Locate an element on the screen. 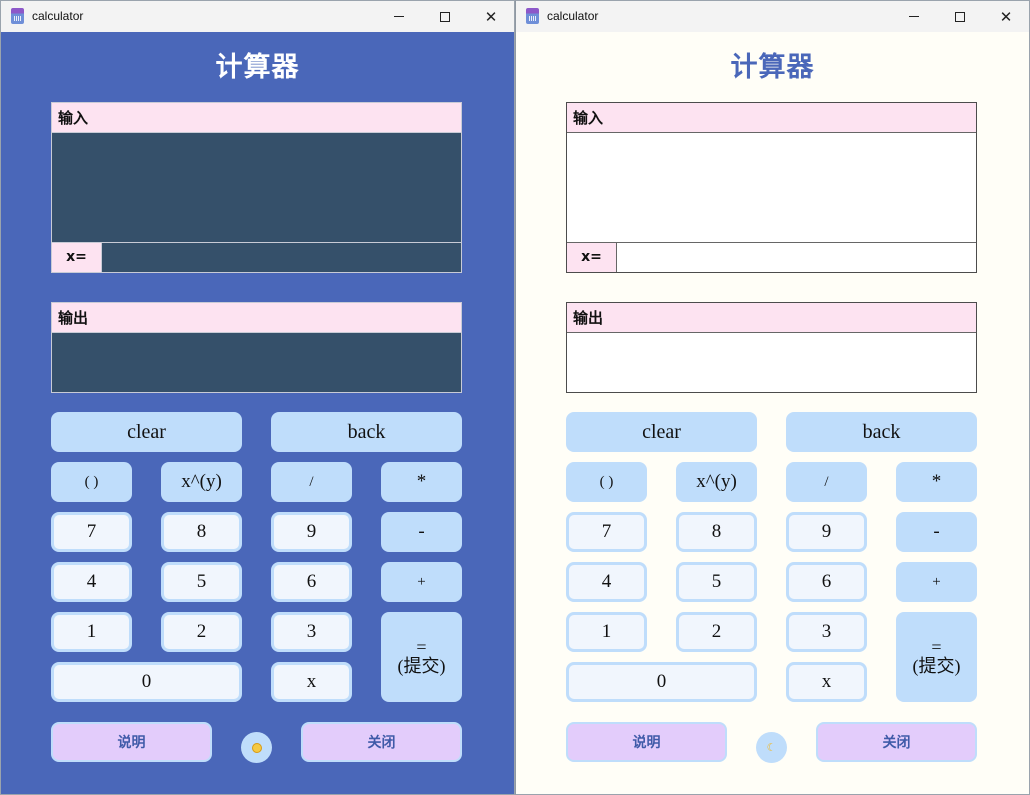  sun-icon is located at coordinates (256, 747).